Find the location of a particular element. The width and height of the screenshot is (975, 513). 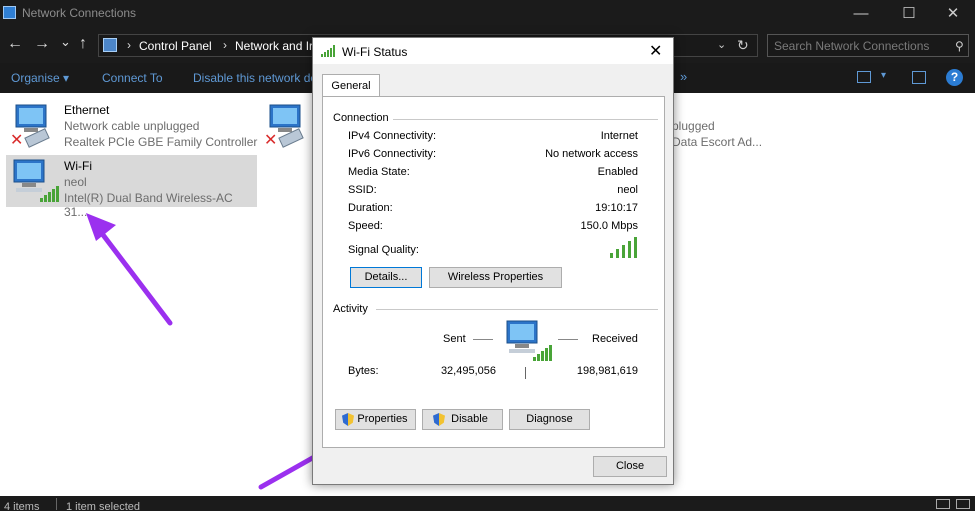

received-line is located at coordinates (568, 339).